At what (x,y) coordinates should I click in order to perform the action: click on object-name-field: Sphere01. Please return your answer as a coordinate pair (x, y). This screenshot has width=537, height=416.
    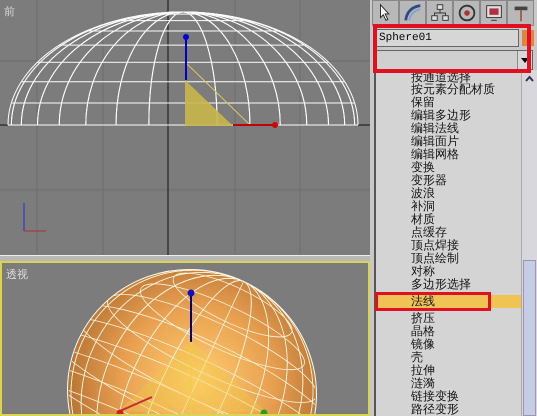
    Looking at the image, I should click on (447, 38).